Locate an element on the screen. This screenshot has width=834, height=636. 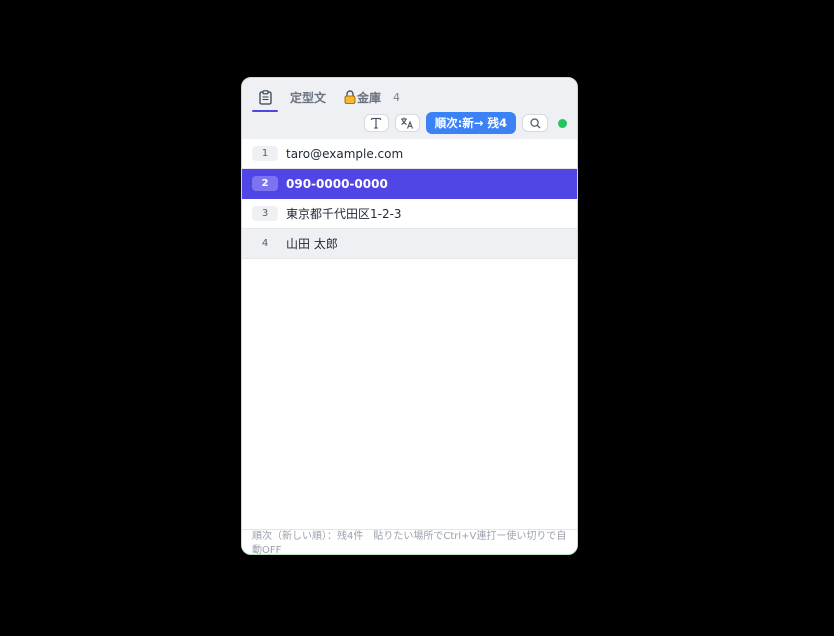
text-format-button is located at coordinates (376, 123).